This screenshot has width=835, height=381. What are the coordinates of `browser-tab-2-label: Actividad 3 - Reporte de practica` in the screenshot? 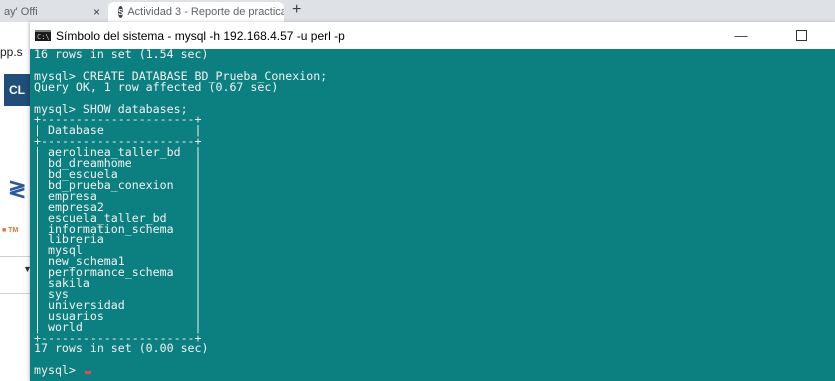 It's located at (205, 12).